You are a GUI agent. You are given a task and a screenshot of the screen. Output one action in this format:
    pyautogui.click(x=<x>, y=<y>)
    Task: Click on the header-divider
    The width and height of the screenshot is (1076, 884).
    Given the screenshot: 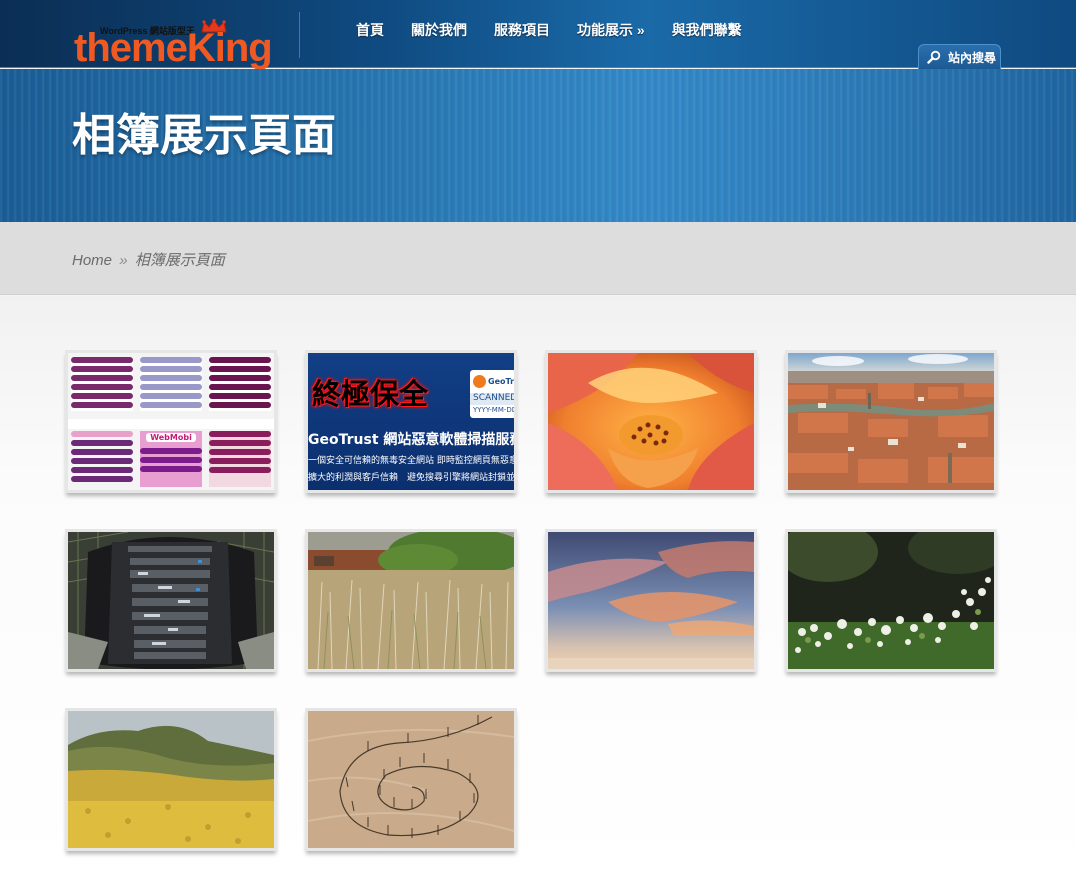 What is the action you would take?
    pyautogui.click(x=299, y=35)
    